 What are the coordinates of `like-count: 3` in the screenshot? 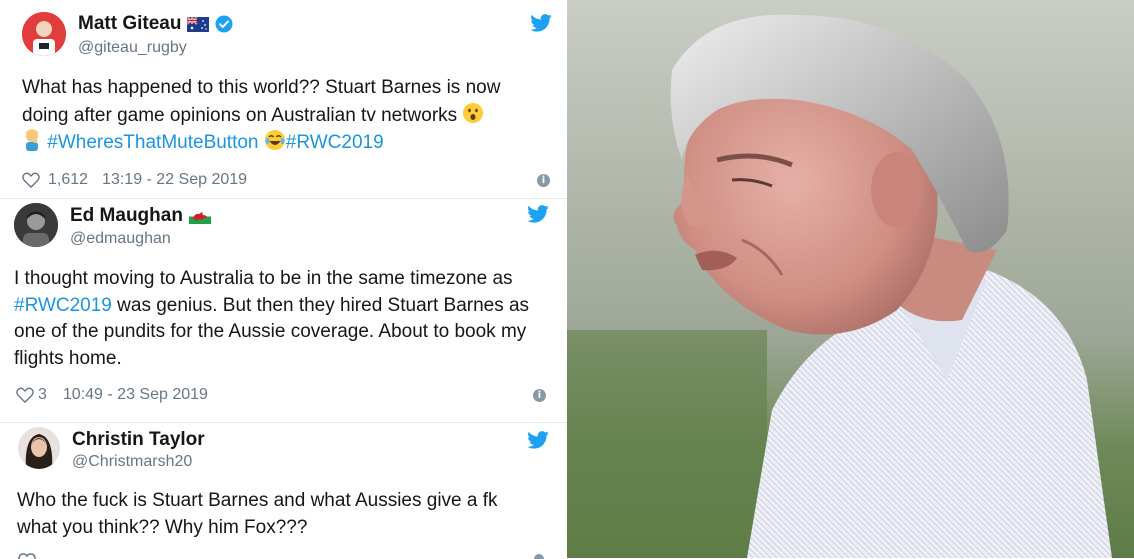 It's located at (42, 394).